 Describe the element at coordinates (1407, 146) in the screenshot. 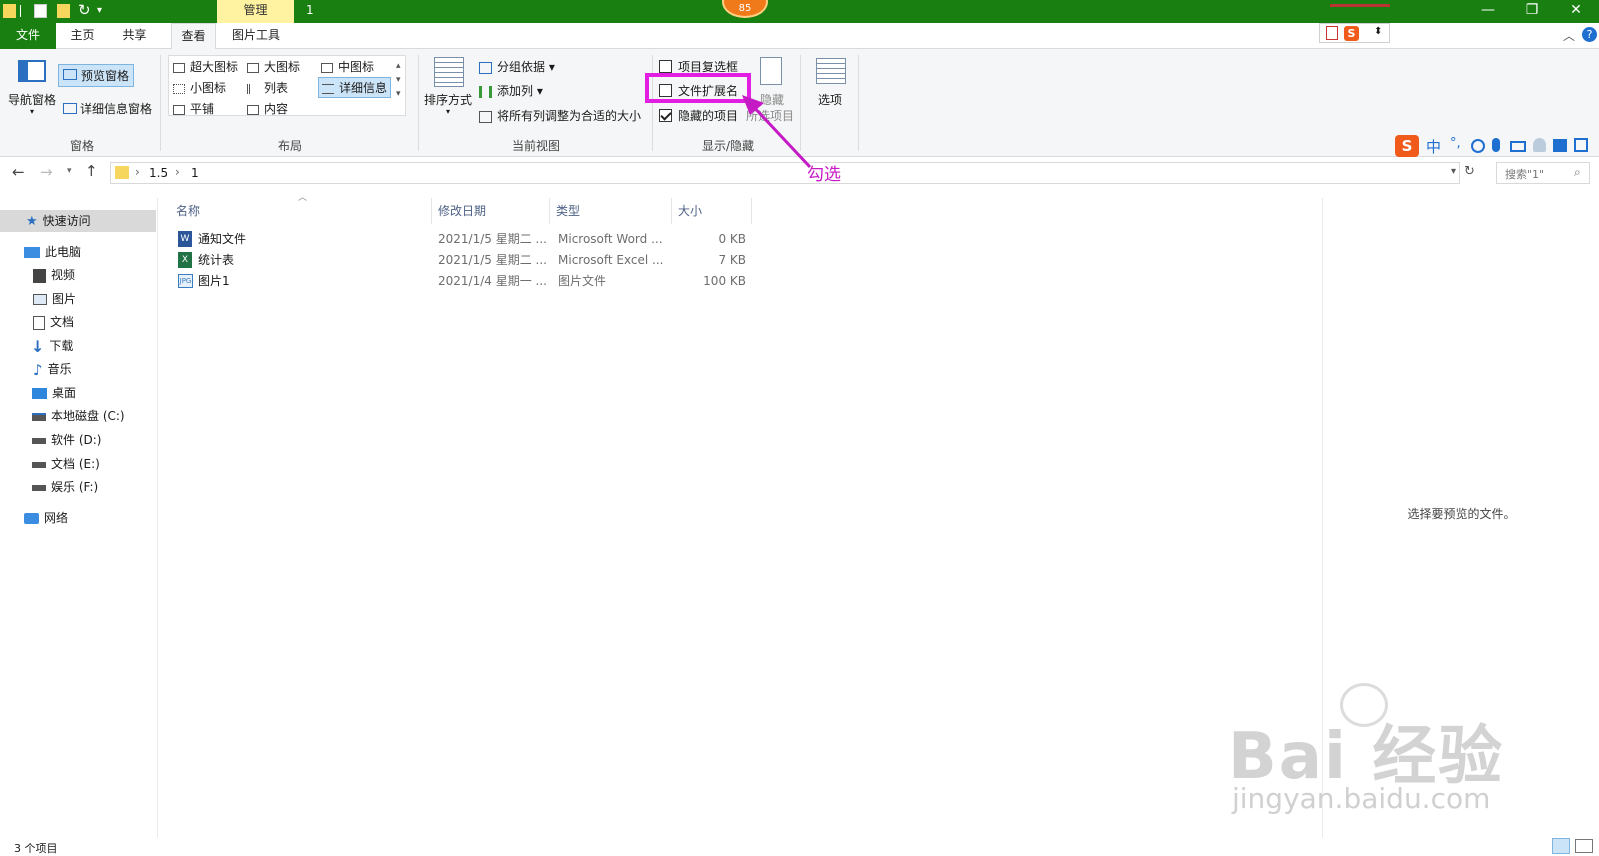

I see `sogou-logo-icon: S` at that location.